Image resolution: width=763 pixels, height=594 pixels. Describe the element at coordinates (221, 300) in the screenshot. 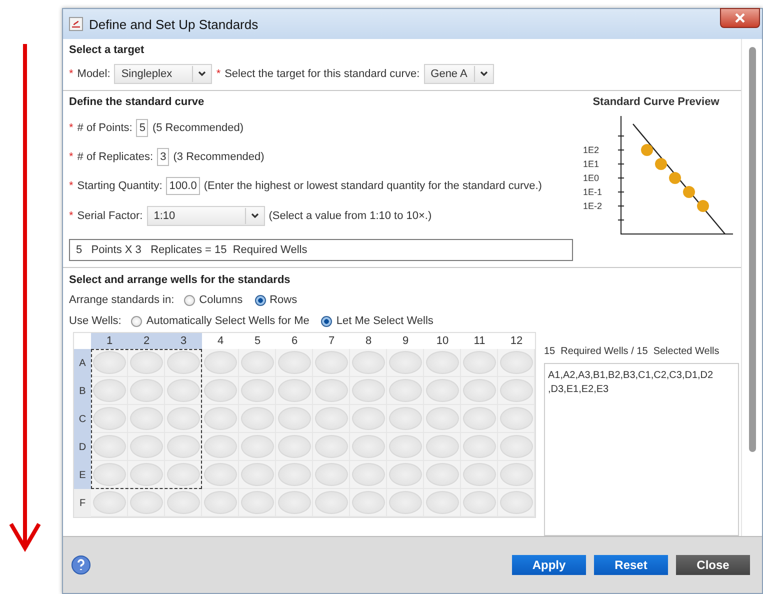

I see `radio-label: Columns` at that location.